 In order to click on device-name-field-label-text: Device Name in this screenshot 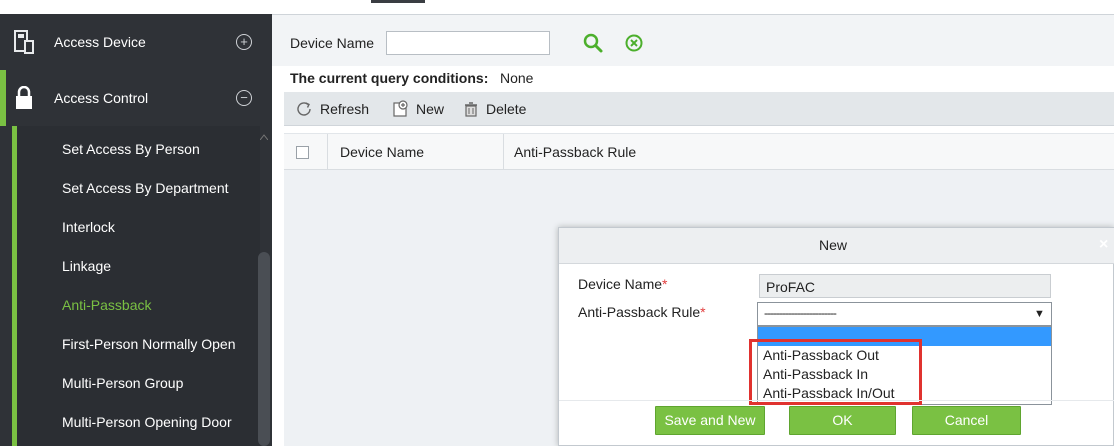, I will do `click(620, 284)`.